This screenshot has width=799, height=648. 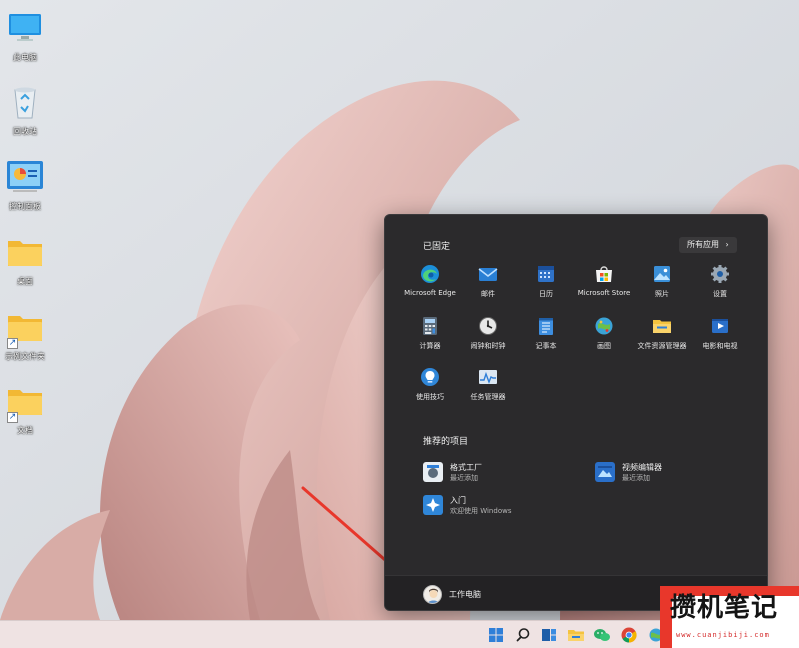 I want to click on pinned-app: 记事本, so click(x=546, y=333).